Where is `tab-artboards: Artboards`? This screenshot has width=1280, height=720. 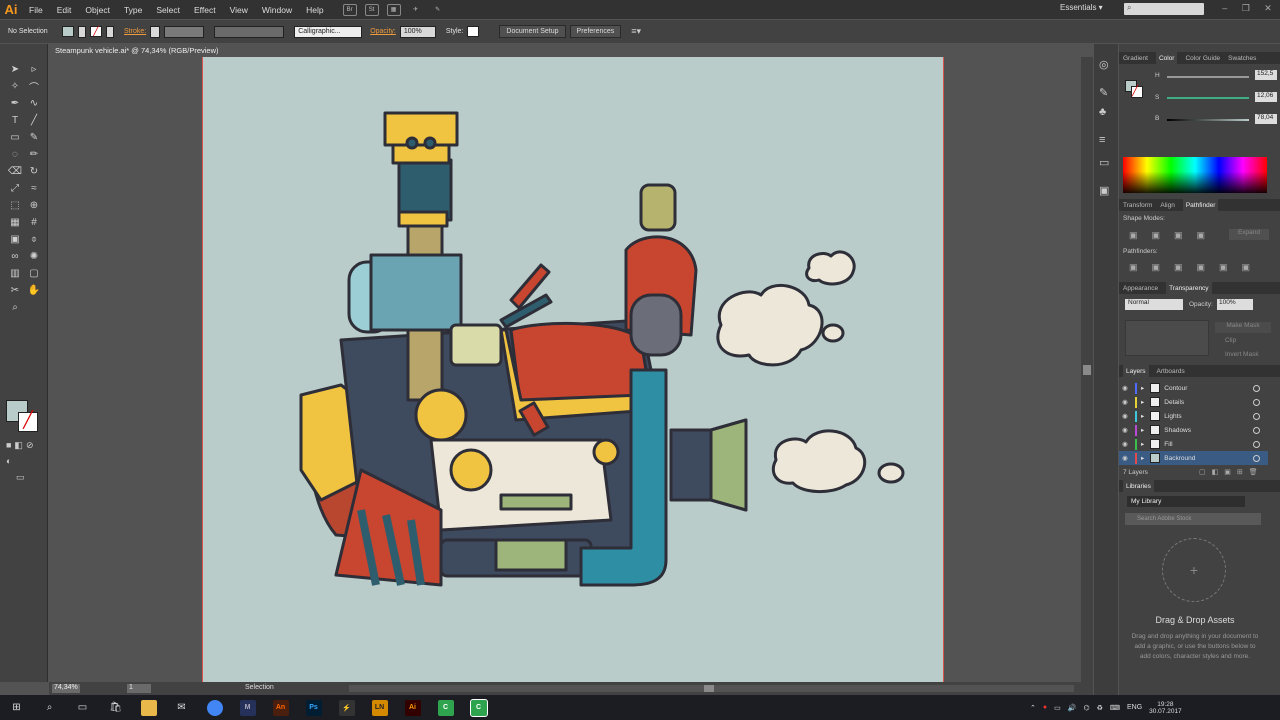 tab-artboards: Artboards is located at coordinates (1171, 371).